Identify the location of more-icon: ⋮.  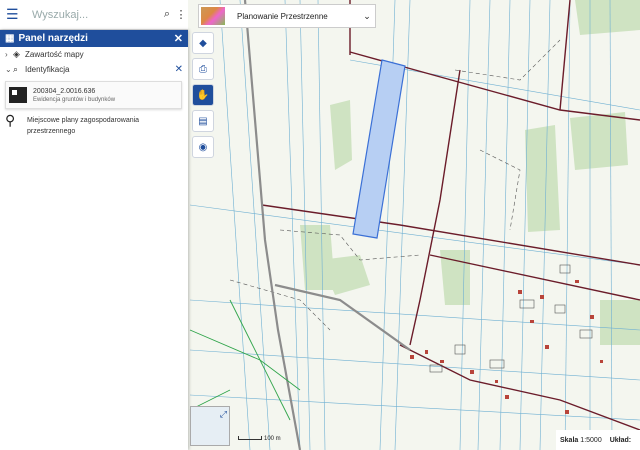
(181, 14).